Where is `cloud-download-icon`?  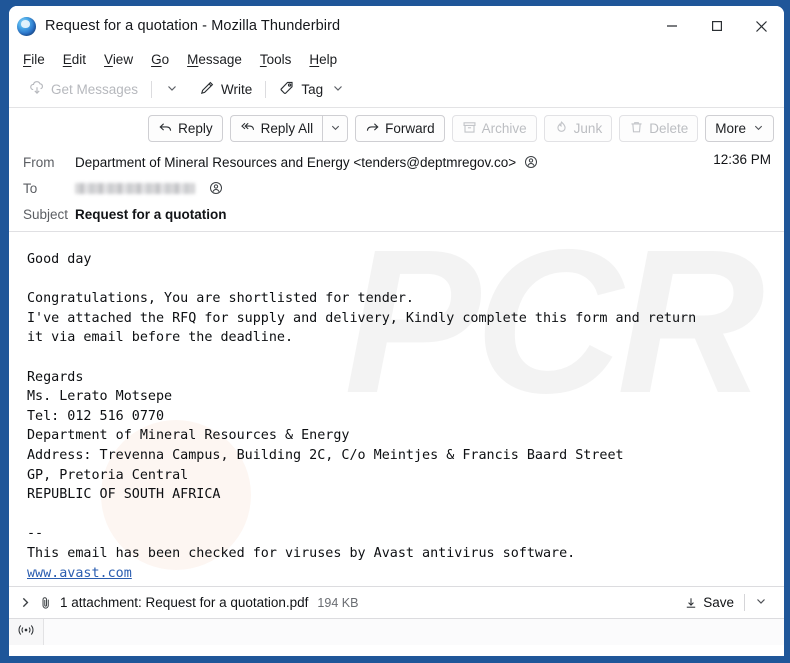
cloud-download-icon is located at coordinates (37, 89).